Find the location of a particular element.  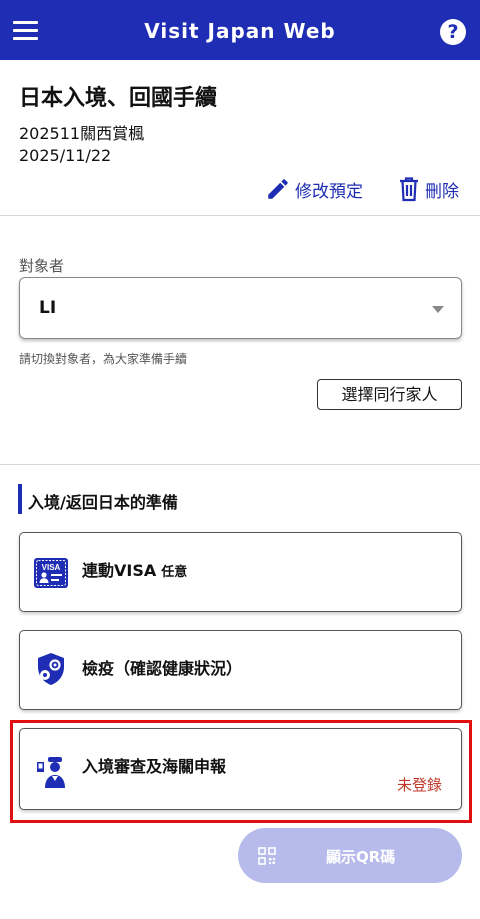

quarantine-card-label: 檢疫（確認健康狀況） is located at coordinates (162, 668).